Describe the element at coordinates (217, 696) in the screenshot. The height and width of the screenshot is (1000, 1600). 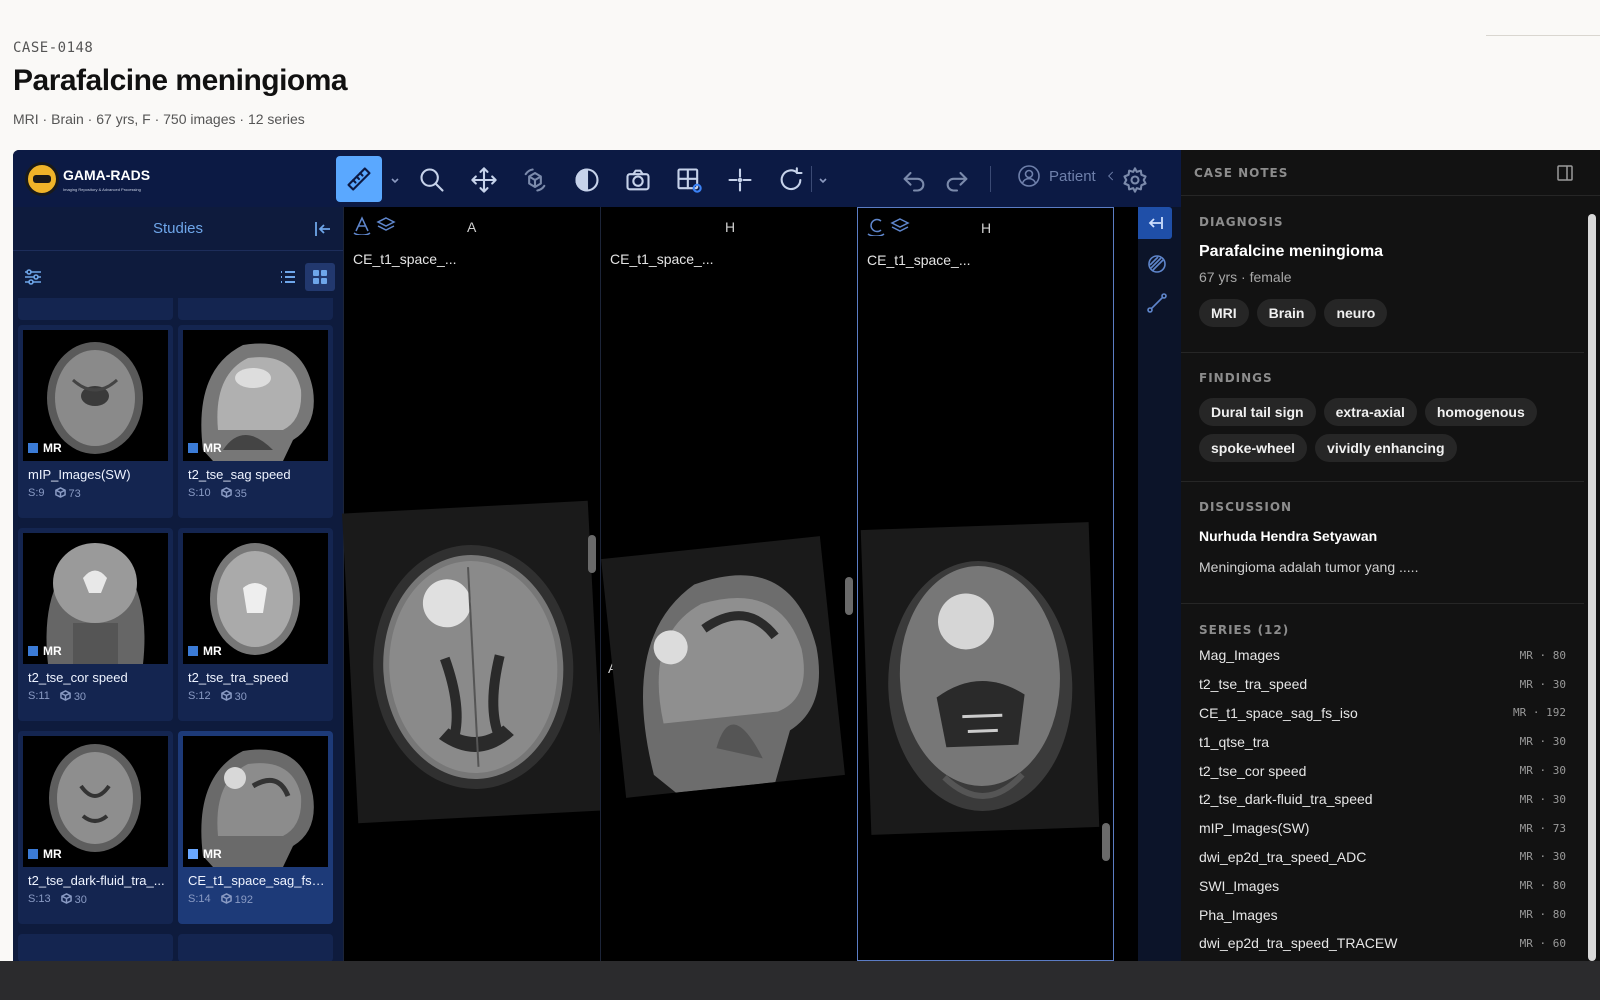
I see `series-thumb-stats: S:12 30` at that location.